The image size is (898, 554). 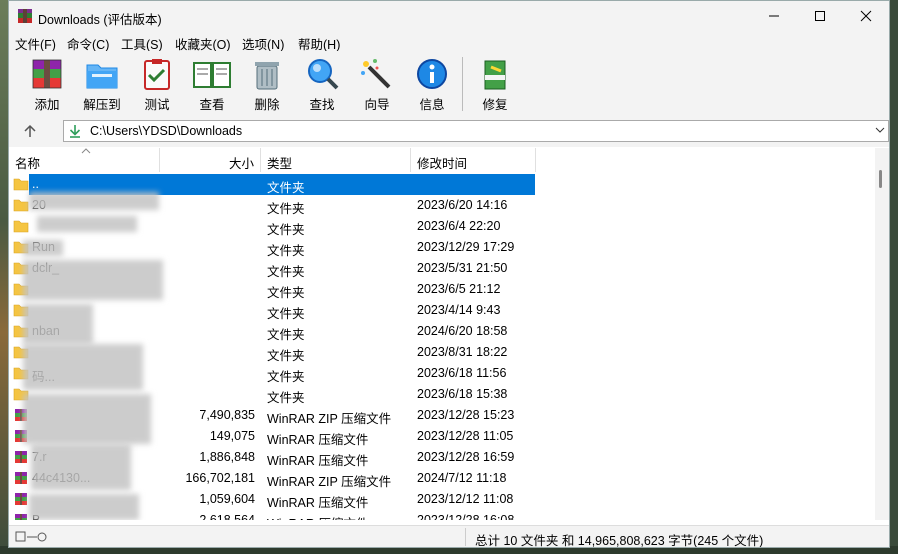 I want to click on minimize-icon, so click(x=774, y=16).